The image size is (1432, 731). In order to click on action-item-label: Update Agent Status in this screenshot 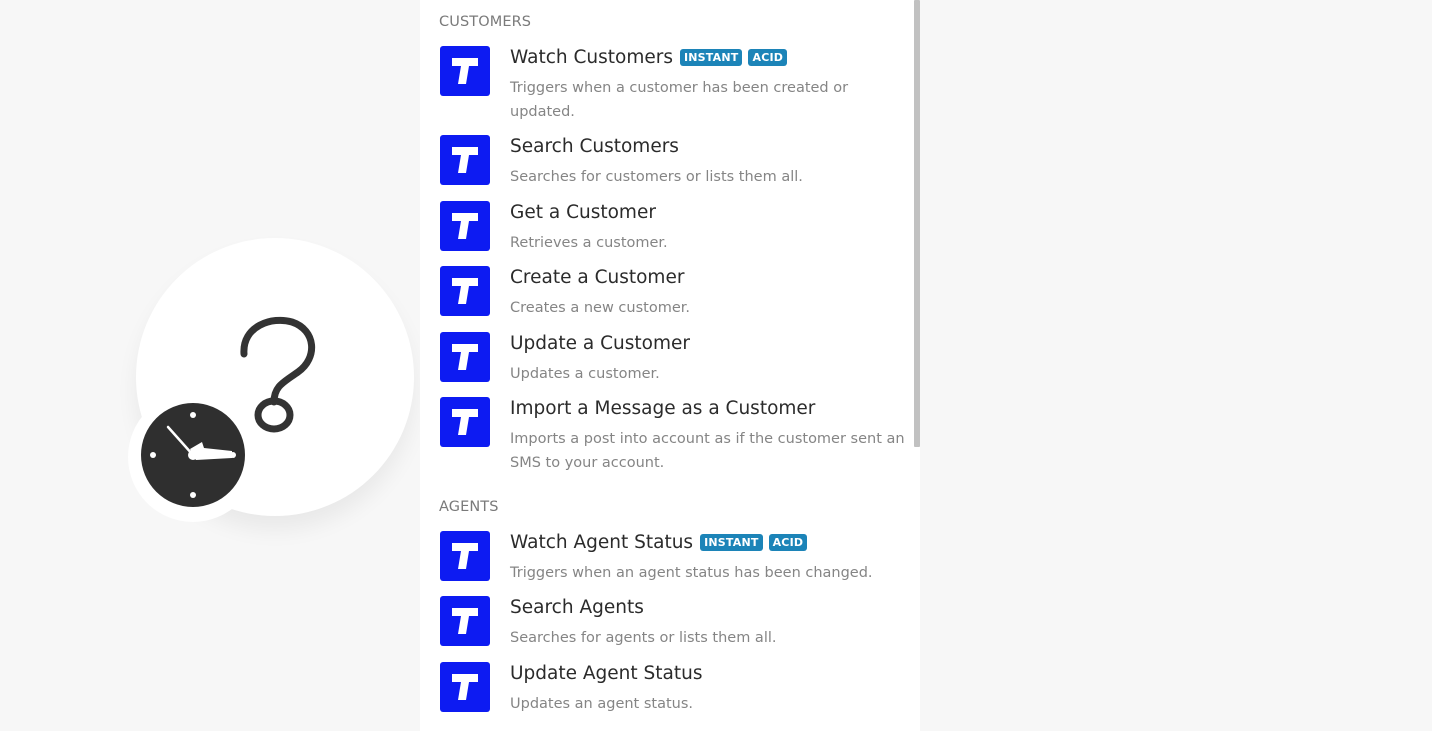, I will do `click(606, 673)`.